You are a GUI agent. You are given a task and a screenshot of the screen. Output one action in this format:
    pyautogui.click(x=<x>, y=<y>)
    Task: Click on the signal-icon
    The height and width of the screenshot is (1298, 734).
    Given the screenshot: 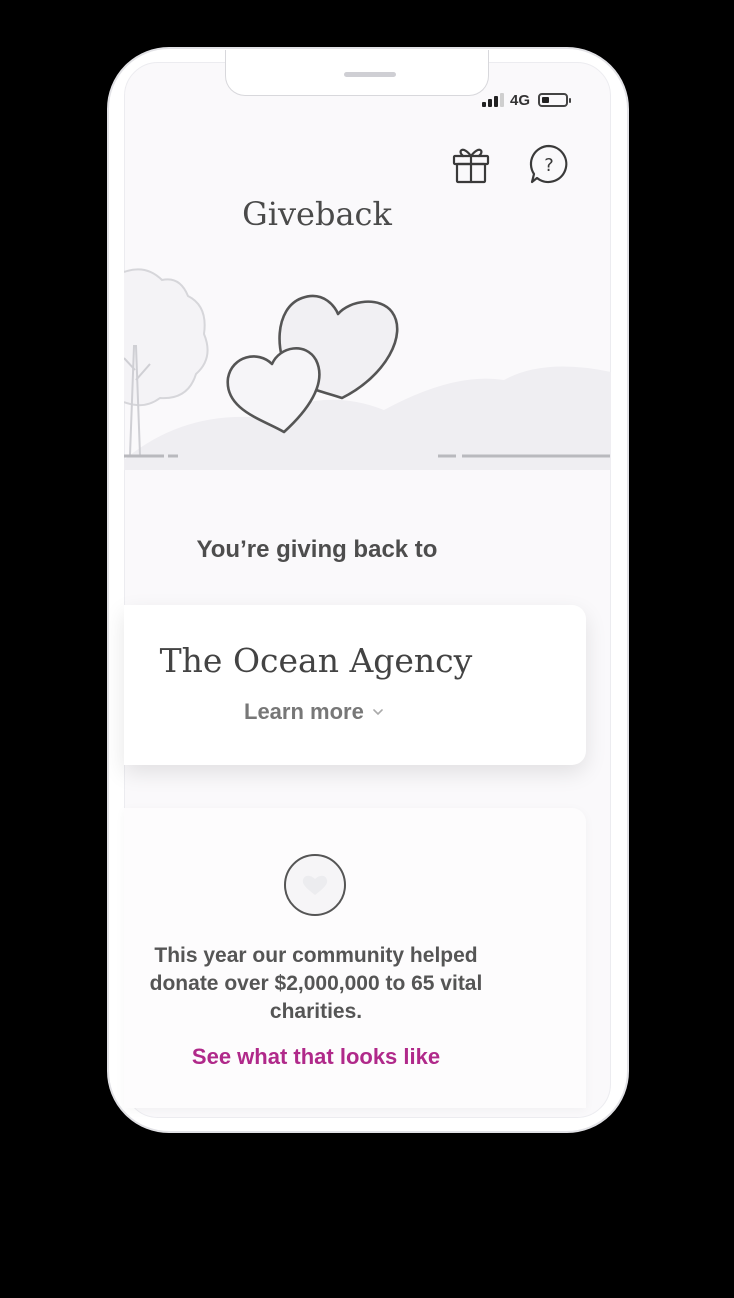 What is the action you would take?
    pyautogui.click(x=493, y=100)
    